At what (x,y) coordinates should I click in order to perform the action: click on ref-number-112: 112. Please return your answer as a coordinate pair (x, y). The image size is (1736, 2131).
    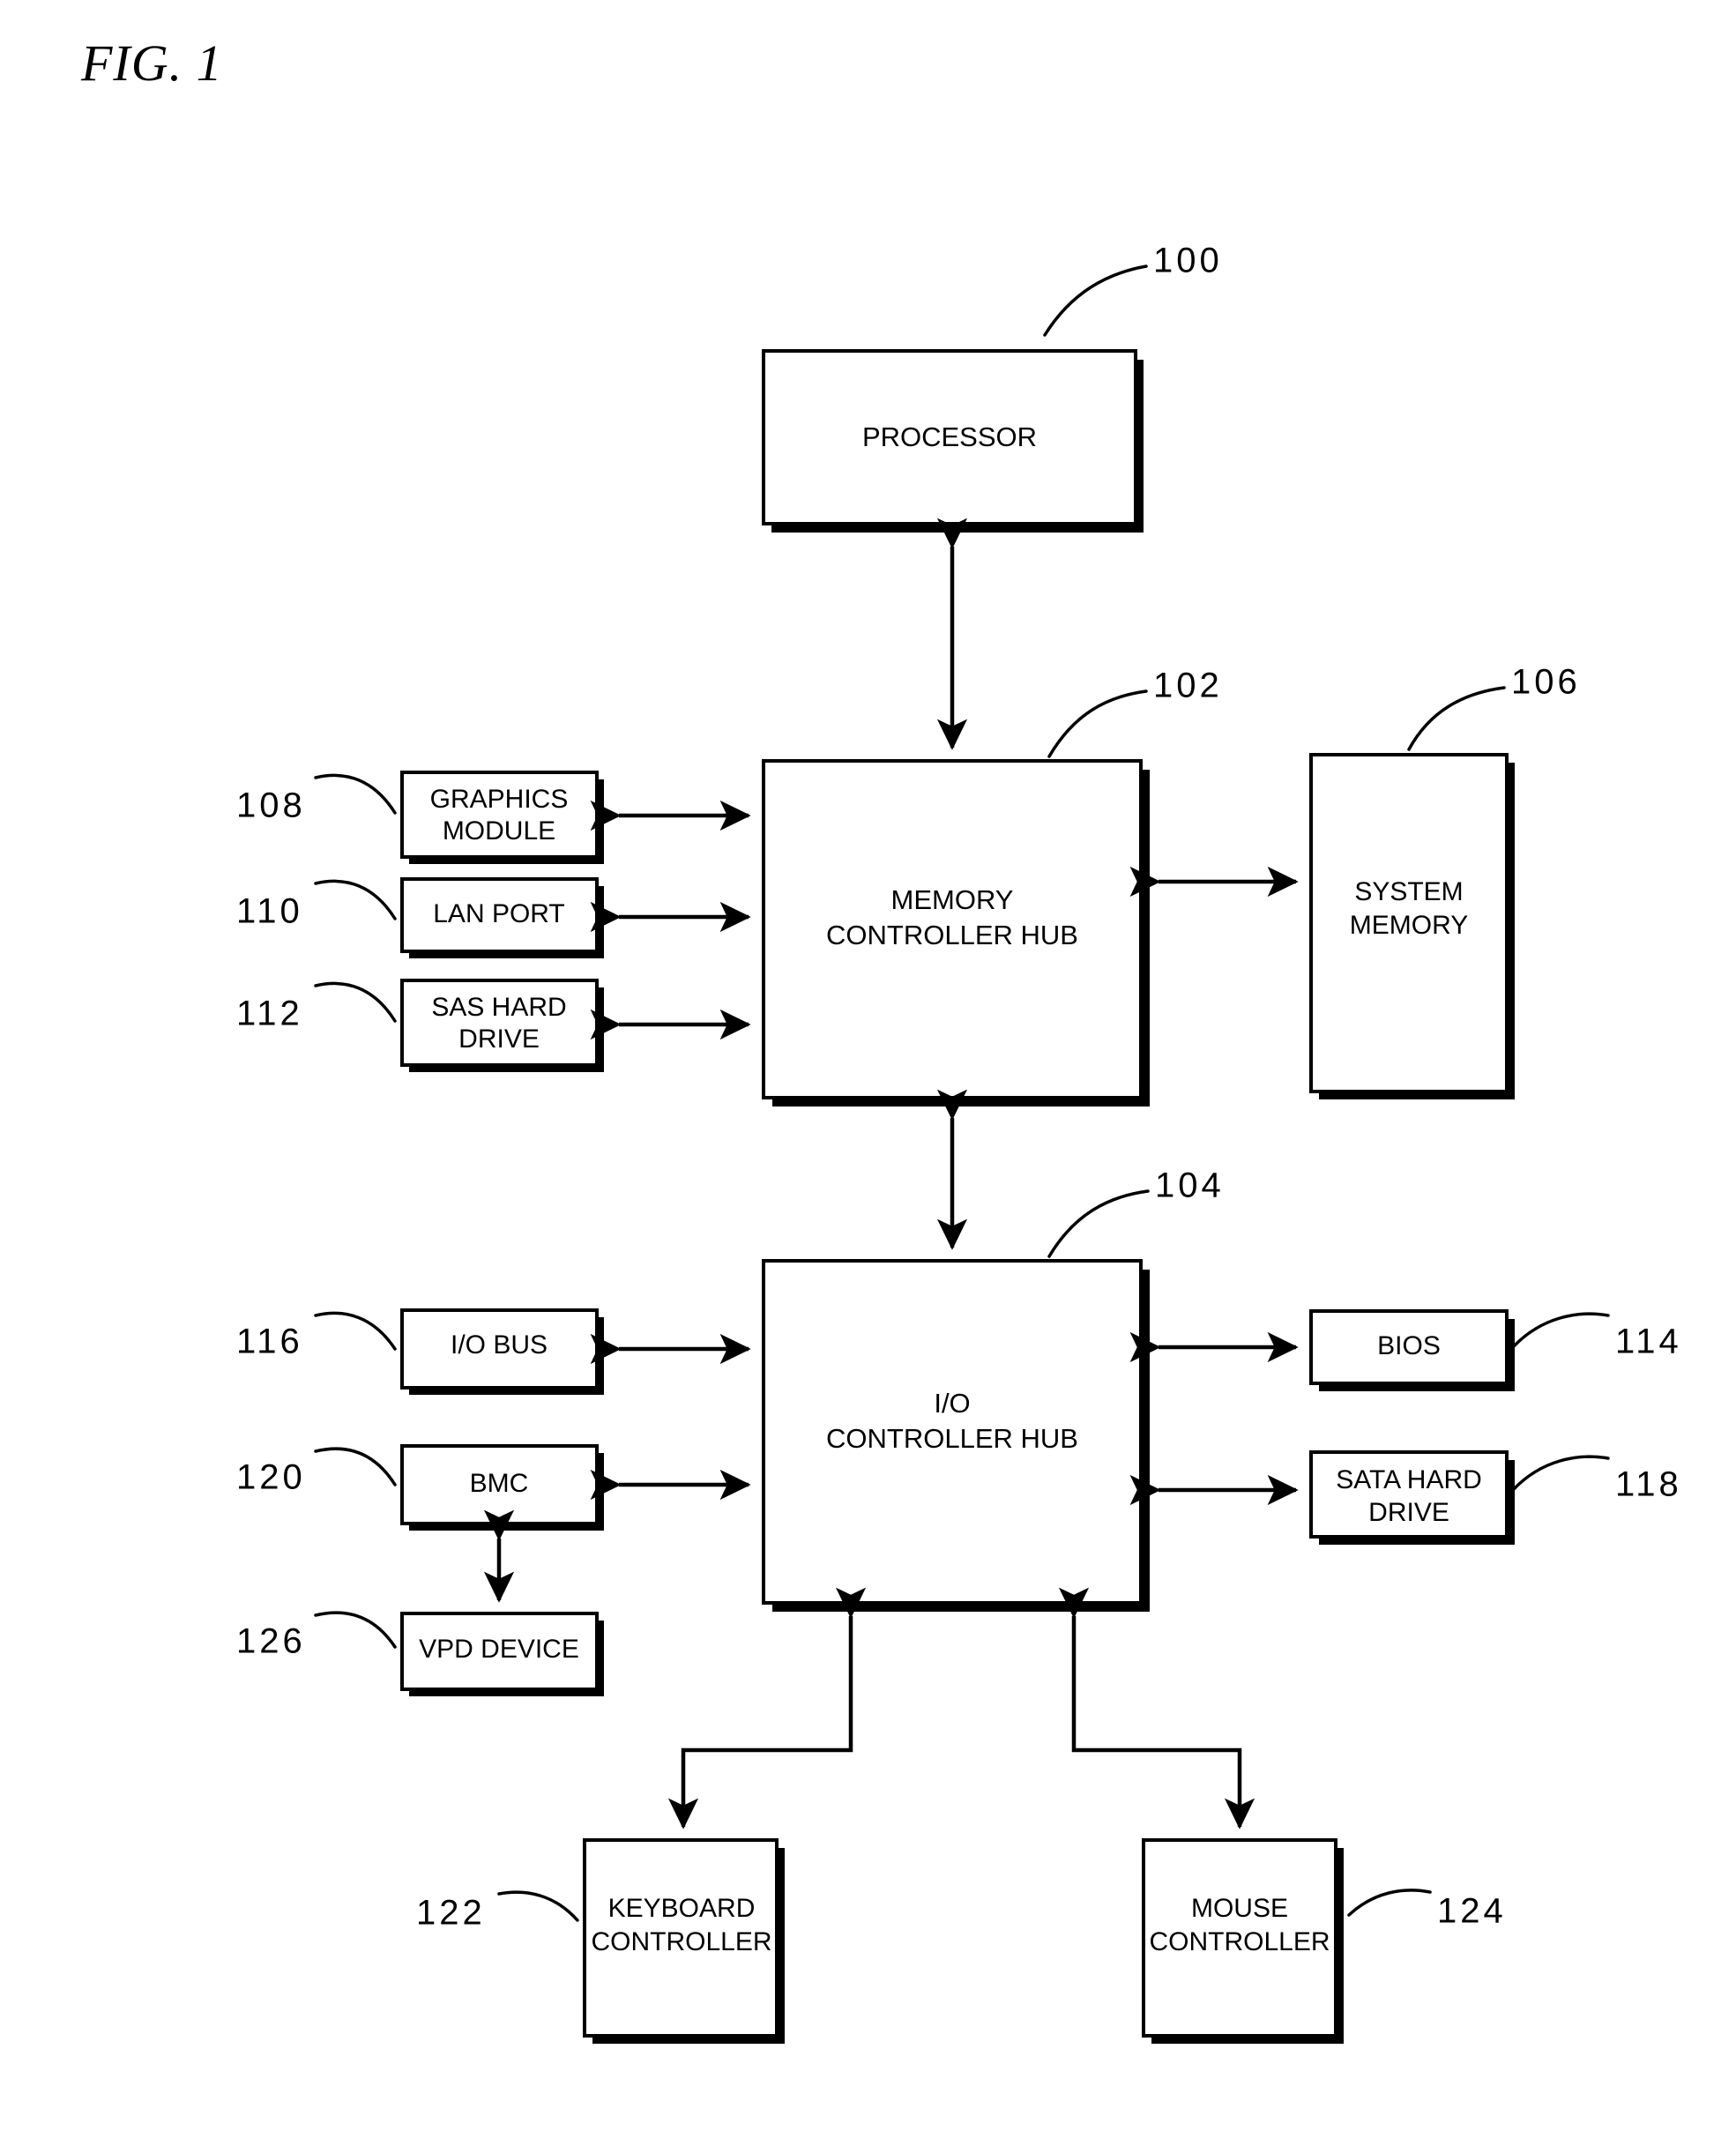
    Looking at the image, I should click on (269, 1014).